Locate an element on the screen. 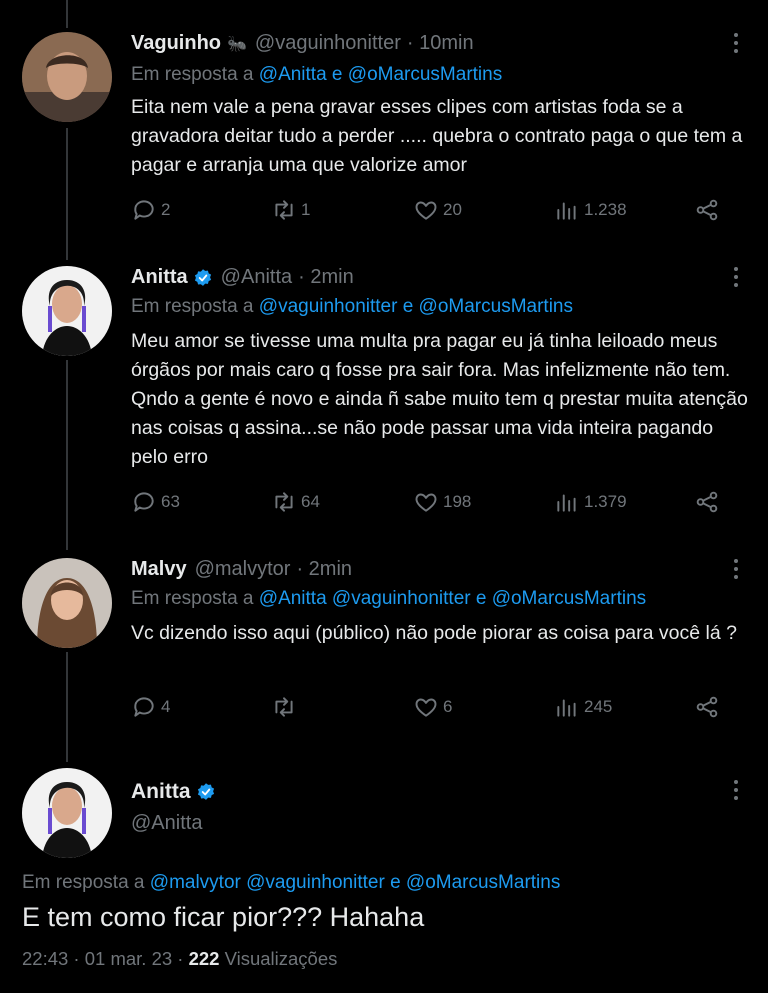  reply-count: 4 is located at coordinates (166, 706).